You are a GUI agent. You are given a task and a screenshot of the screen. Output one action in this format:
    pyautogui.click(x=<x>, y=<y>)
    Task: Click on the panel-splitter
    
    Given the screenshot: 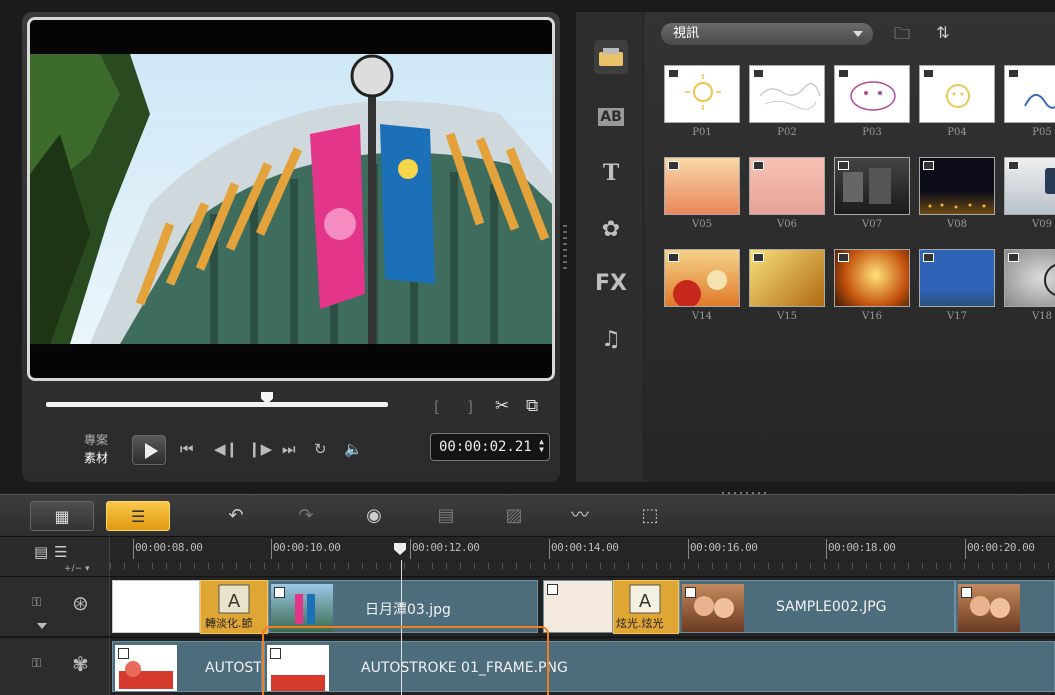 What is the action you would take?
    pyautogui.click(x=565, y=248)
    